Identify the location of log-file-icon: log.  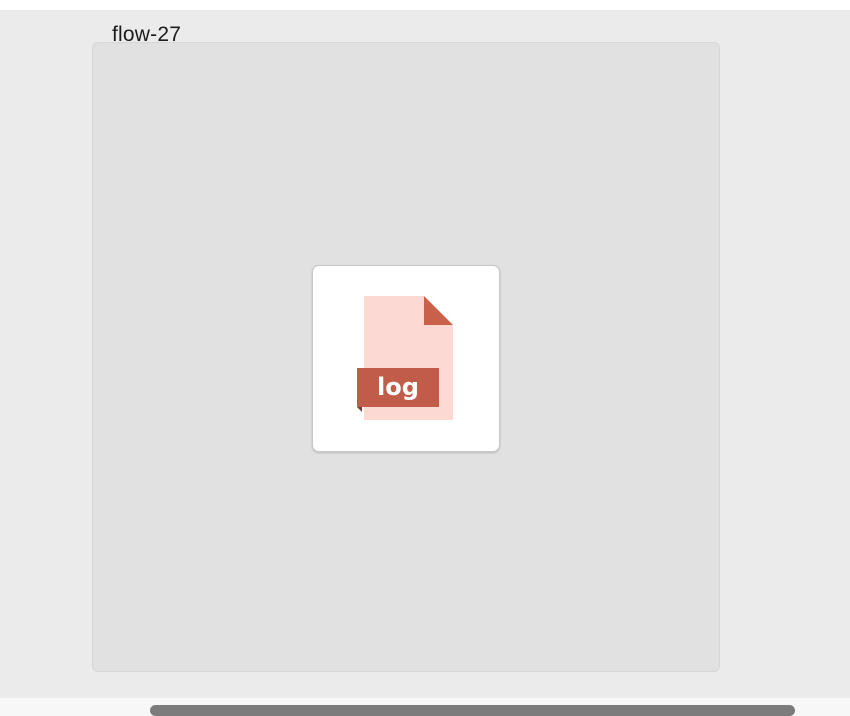
(405, 358).